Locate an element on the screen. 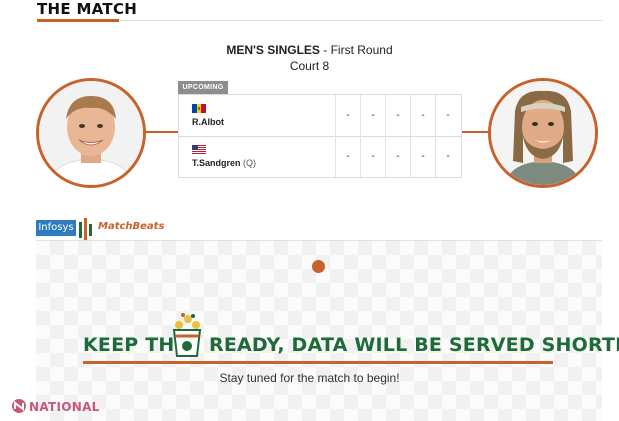  player-2-name-text: T.Sandgren is located at coordinates (216, 163).